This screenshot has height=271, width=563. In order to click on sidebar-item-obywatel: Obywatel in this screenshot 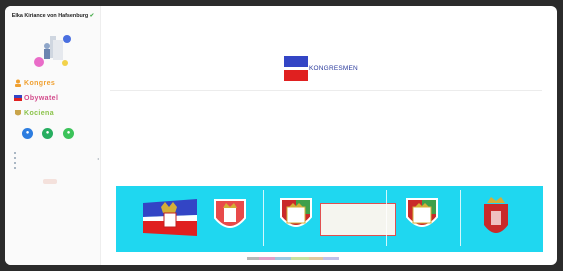, I will do `click(36, 98)`.